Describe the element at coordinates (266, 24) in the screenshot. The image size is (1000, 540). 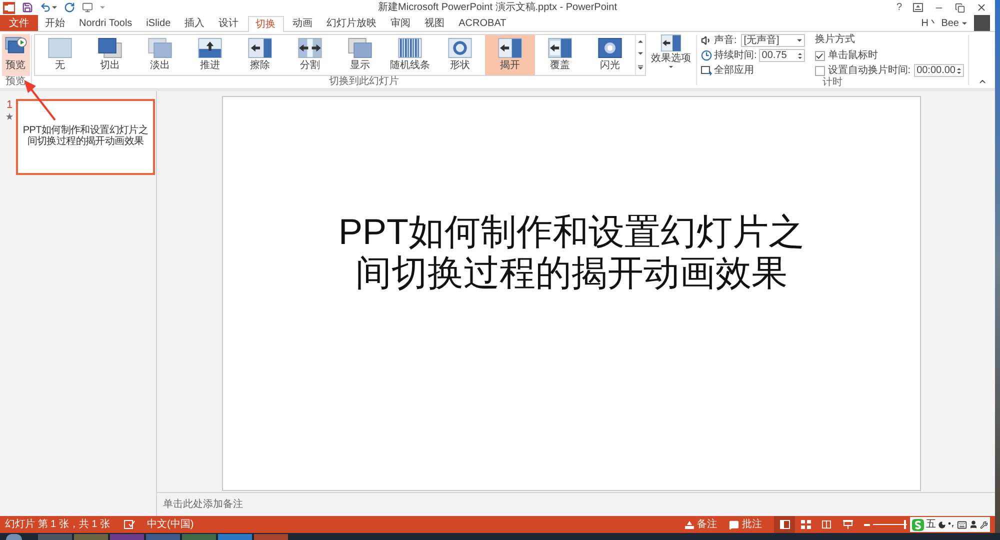
I see `ribbon-tab: 切换` at that location.